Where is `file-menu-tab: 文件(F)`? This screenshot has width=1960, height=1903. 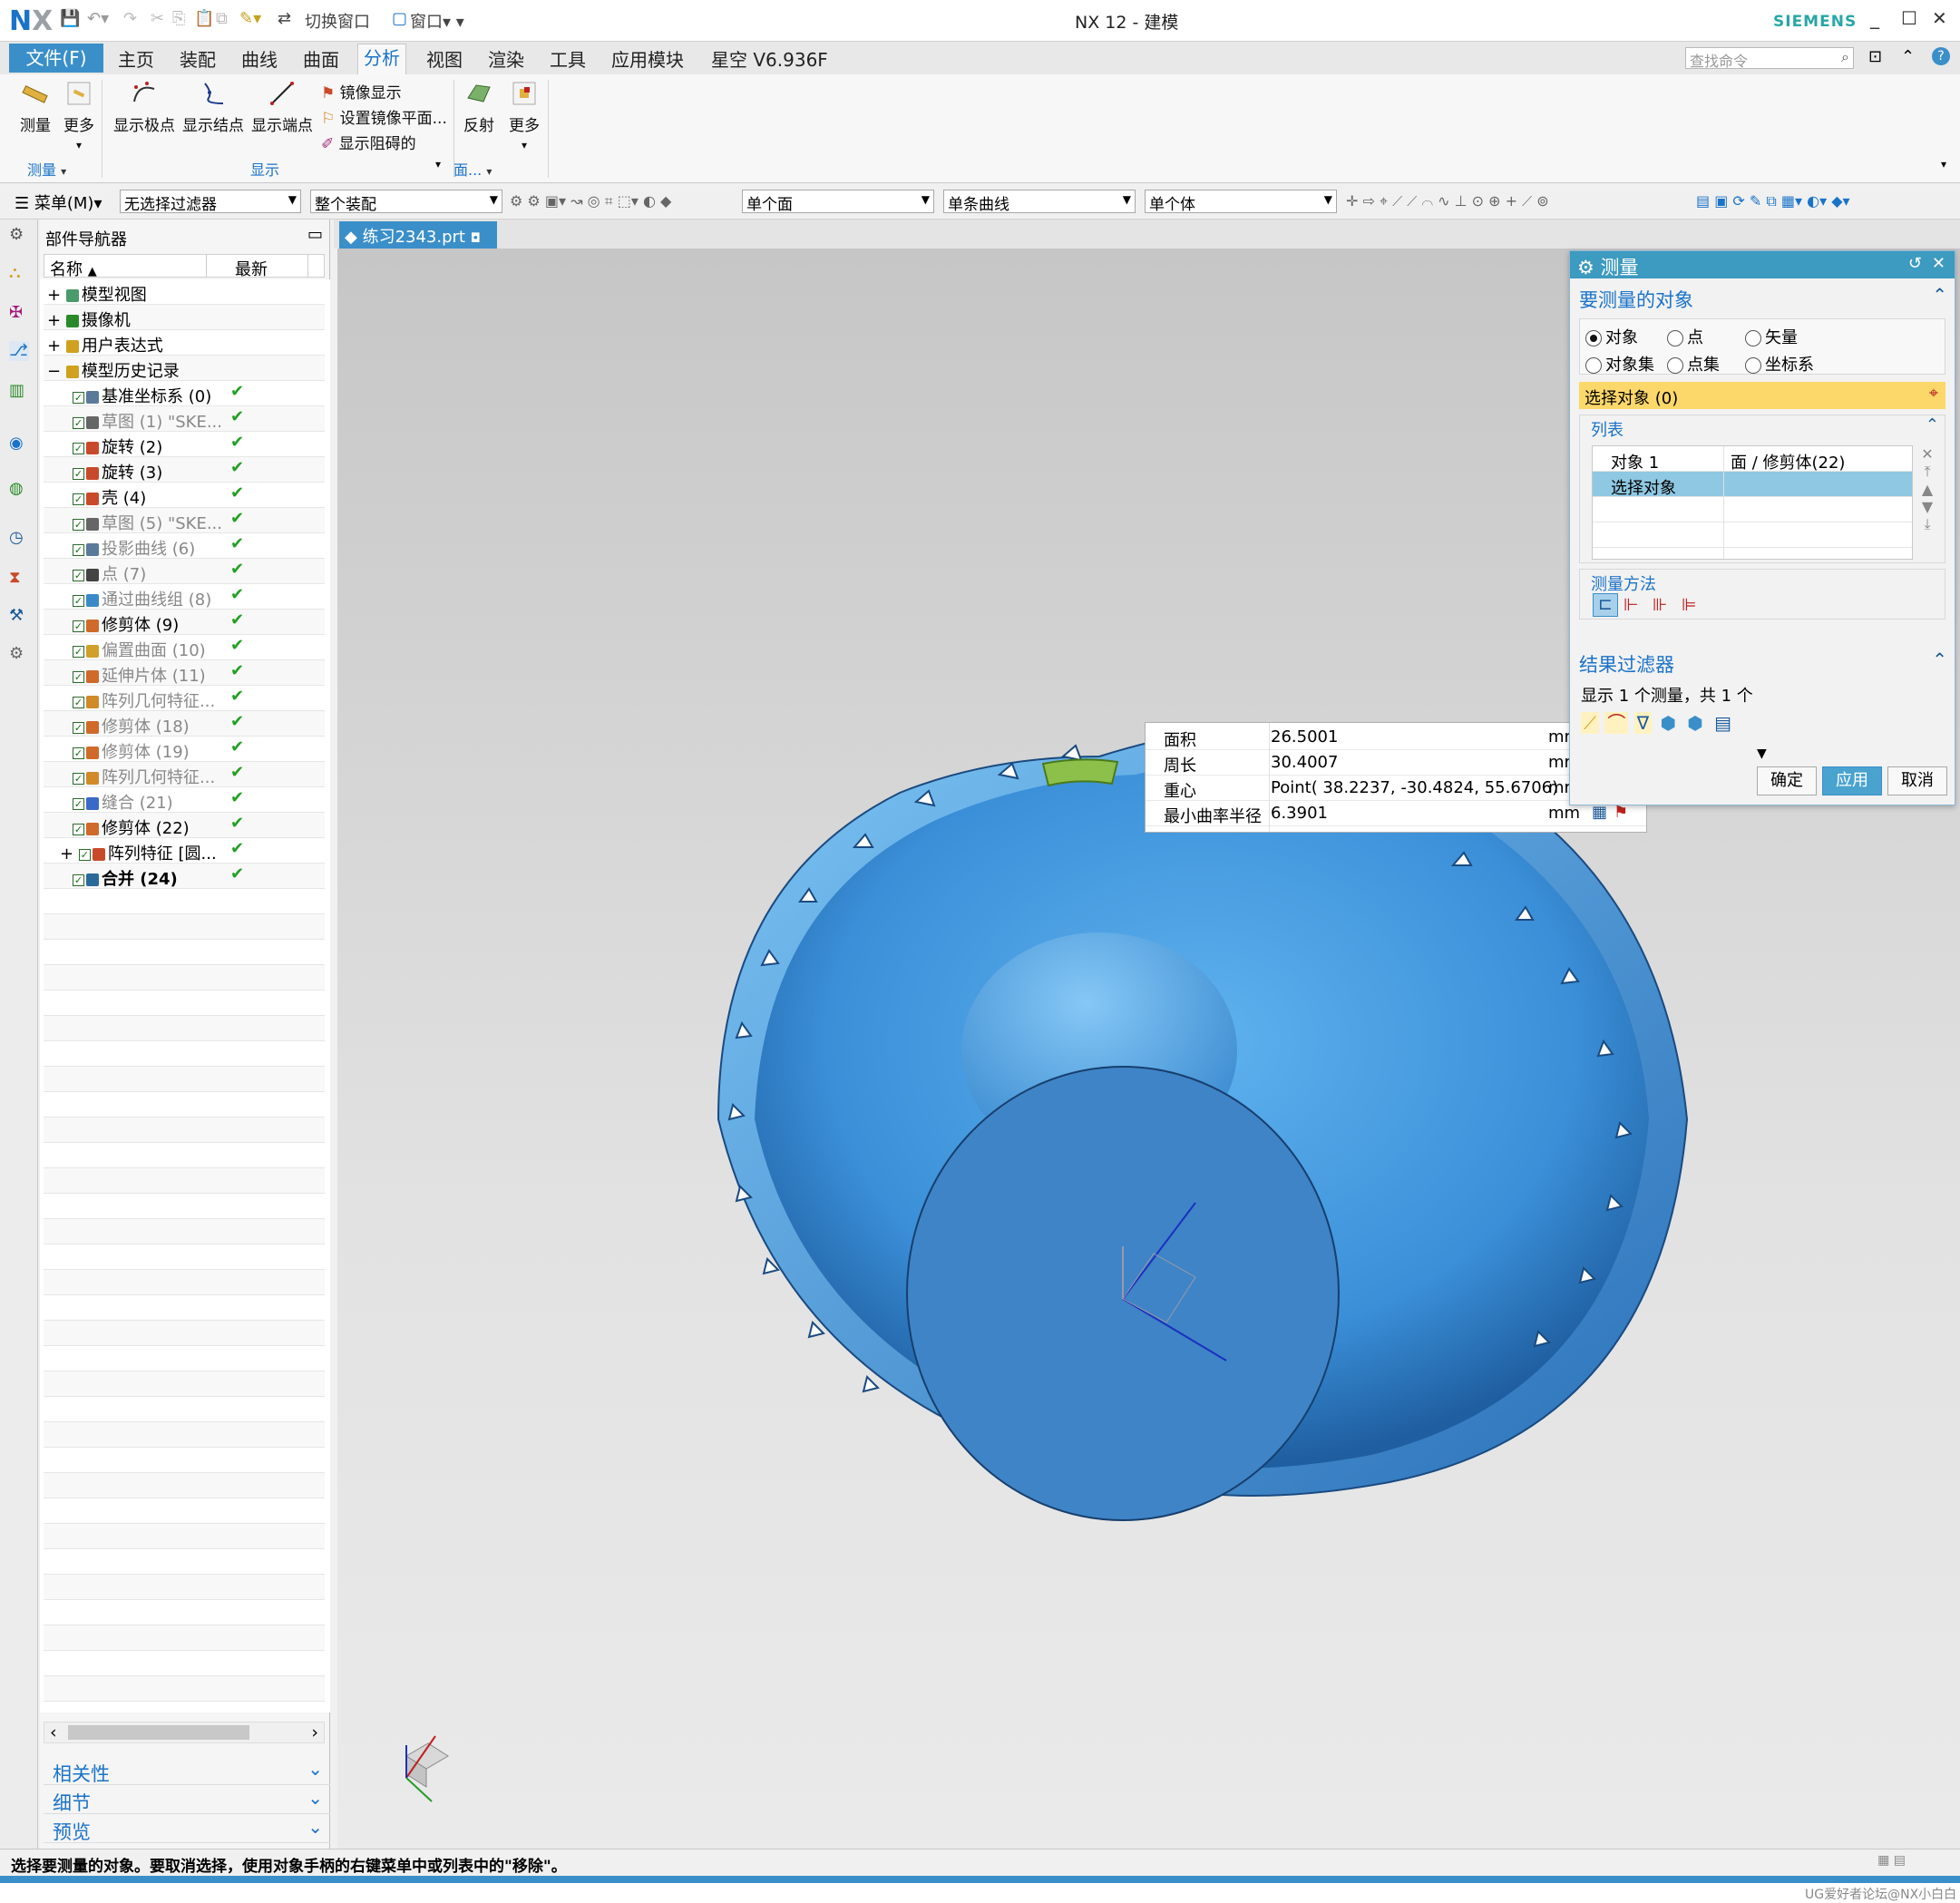 file-menu-tab: 文件(F) is located at coordinates (56, 58).